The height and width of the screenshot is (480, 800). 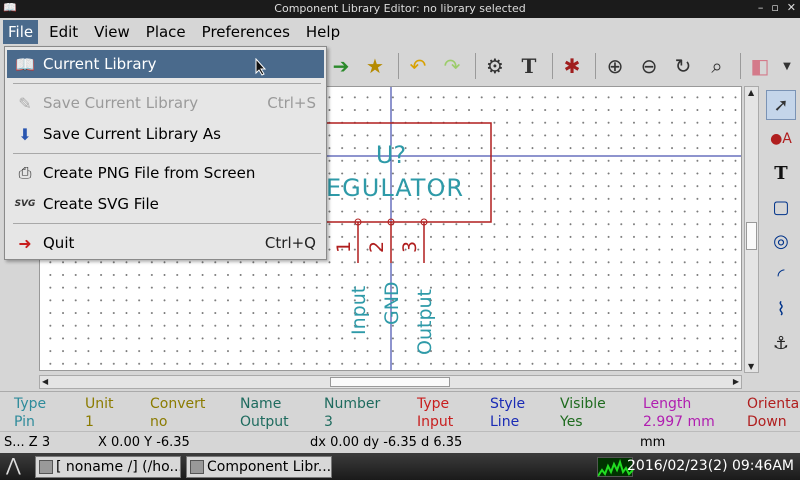 I want to click on info-label: Style, so click(x=508, y=404).